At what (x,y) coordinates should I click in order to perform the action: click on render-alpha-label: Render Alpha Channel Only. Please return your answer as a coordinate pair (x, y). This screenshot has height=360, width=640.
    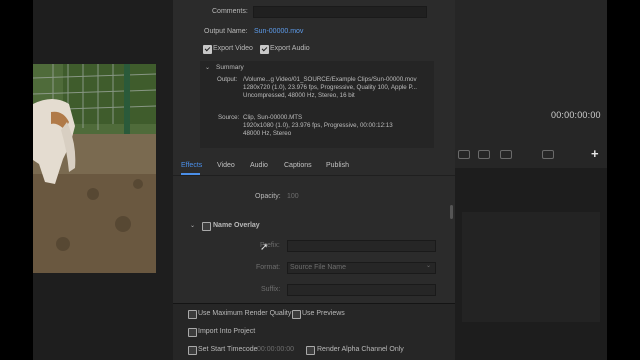
    Looking at the image, I should click on (360, 349).